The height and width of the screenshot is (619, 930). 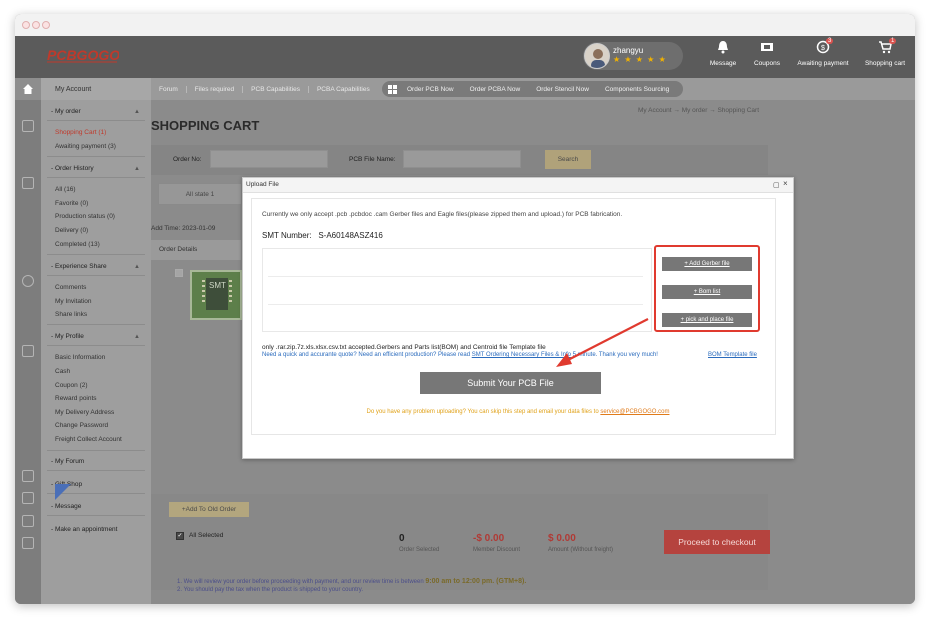 What do you see at coordinates (497, 550) in the screenshot?
I see `member-discount-label: Member Discount` at bounding box center [497, 550].